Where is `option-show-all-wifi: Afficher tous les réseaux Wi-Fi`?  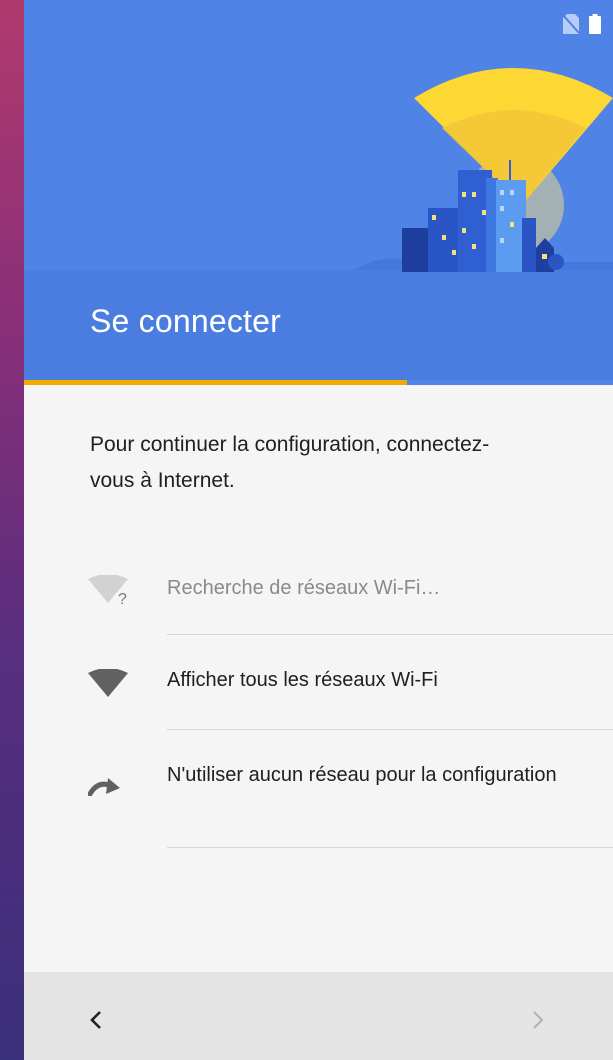 option-show-all-wifi: Afficher tous les réseaux Wi-Fi is located at coordinates (318, 682).